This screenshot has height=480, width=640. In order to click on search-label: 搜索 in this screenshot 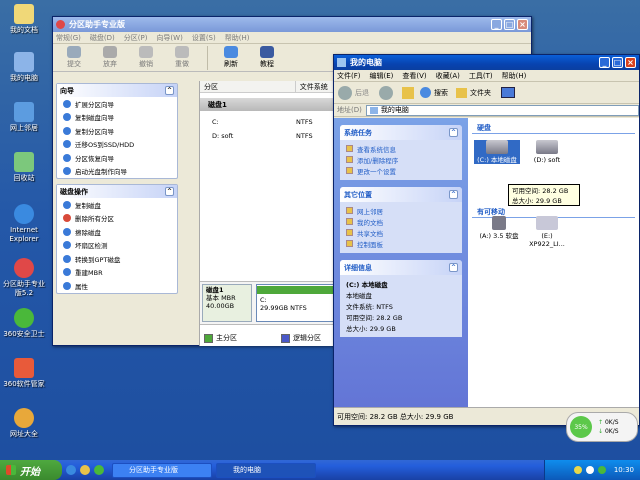, I will do `click(441, 93)`.